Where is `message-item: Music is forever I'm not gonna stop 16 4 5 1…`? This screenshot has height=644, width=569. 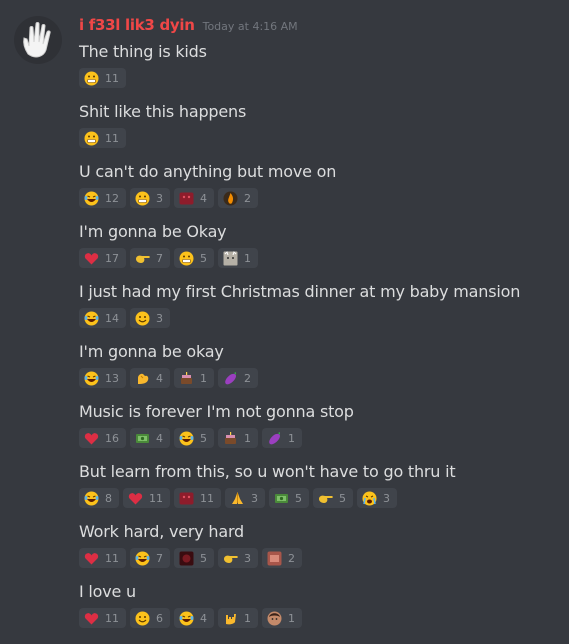
message-item: Music is forever I'm not gonna stop 16 4 5 1… is located at coordinates (319, 432).